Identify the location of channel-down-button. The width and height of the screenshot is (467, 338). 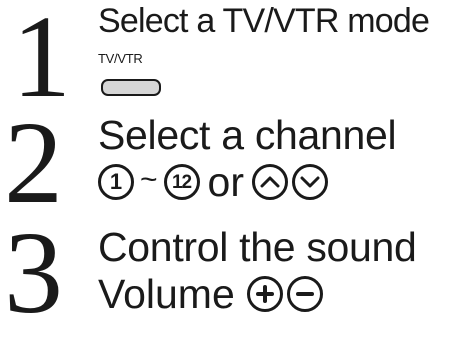
(310, 182).